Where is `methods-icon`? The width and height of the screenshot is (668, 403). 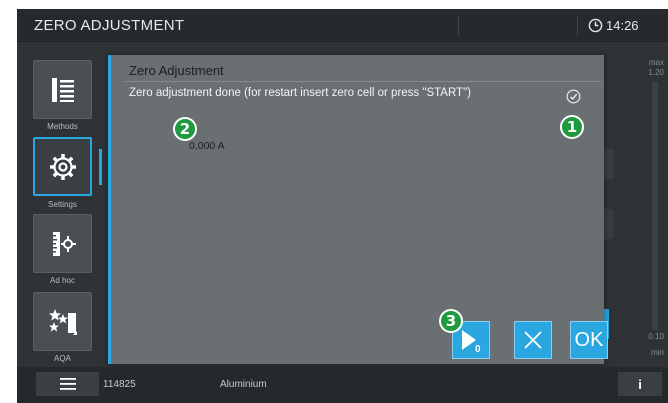
methods-icon is located at coordinates (62, 89).